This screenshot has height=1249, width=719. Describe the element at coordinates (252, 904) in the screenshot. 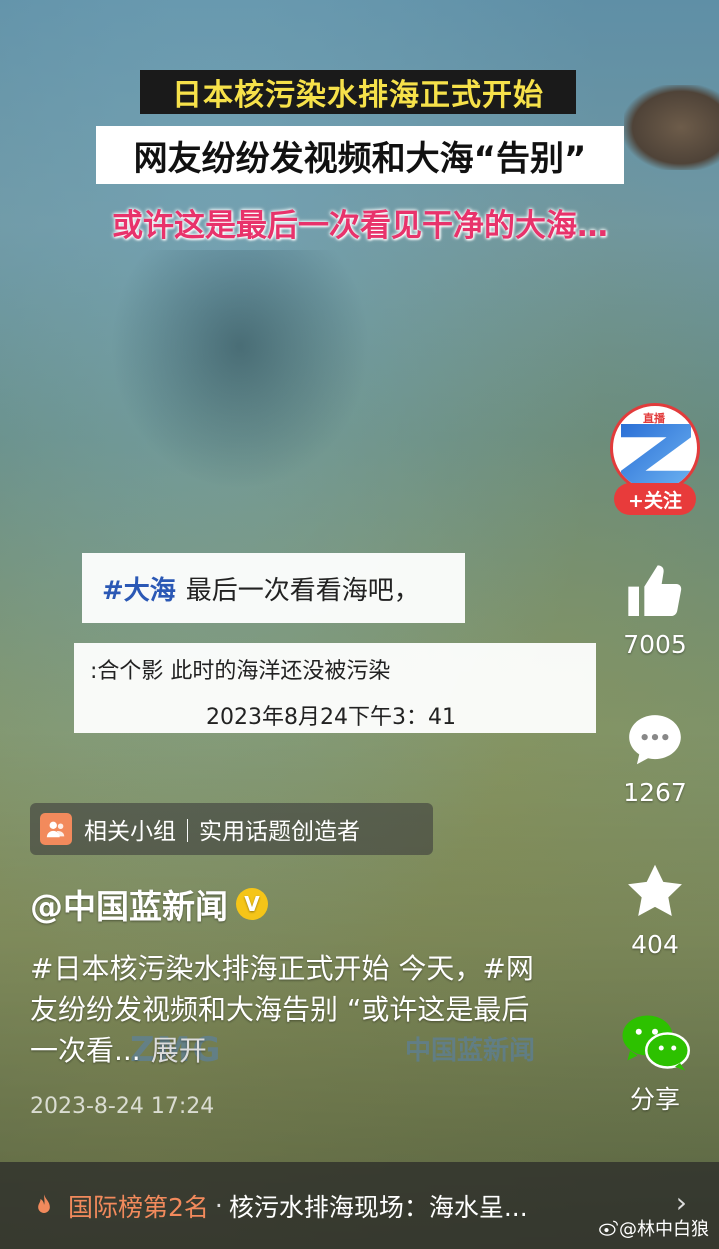

I see `verified-badge-icon: V` at that location.